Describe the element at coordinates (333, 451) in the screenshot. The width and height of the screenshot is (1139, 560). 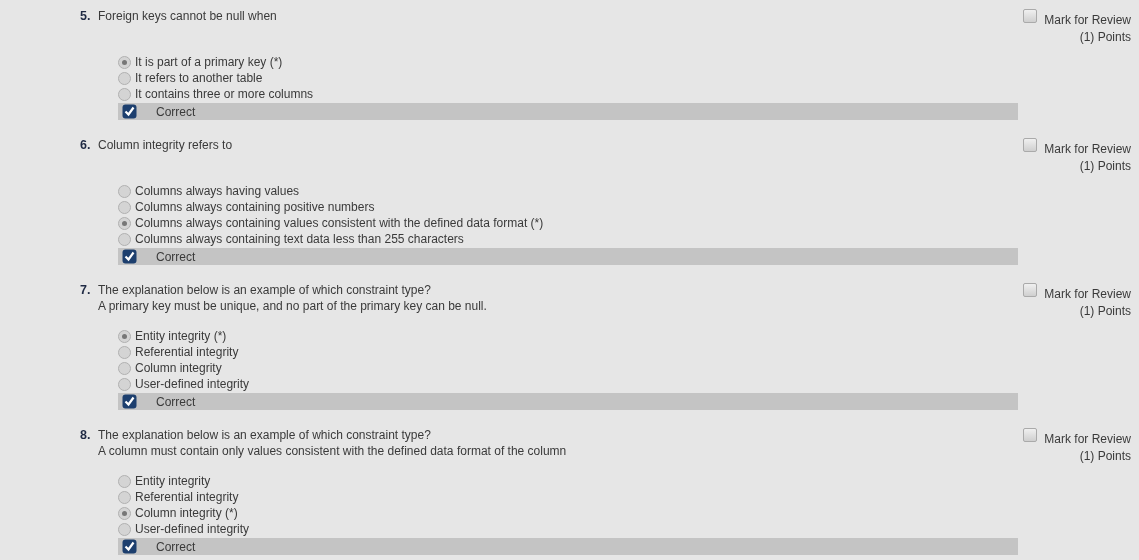
I see `question-explanation: A column must contain only values consistent with the defined data format of the column` at that location.